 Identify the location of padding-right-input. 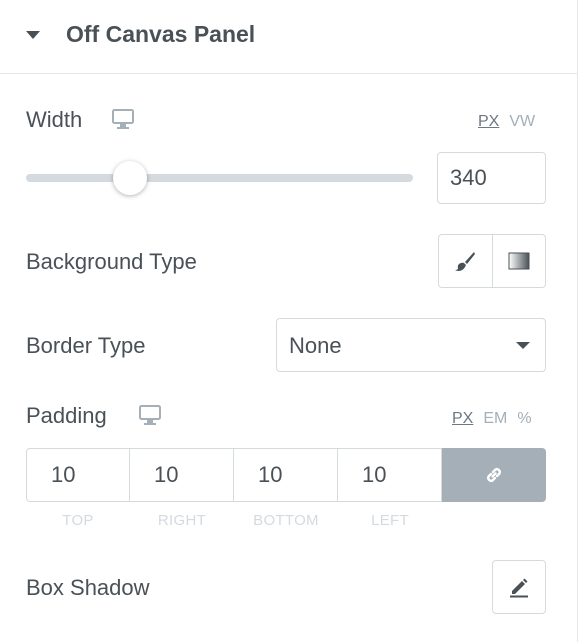
(182, 475).